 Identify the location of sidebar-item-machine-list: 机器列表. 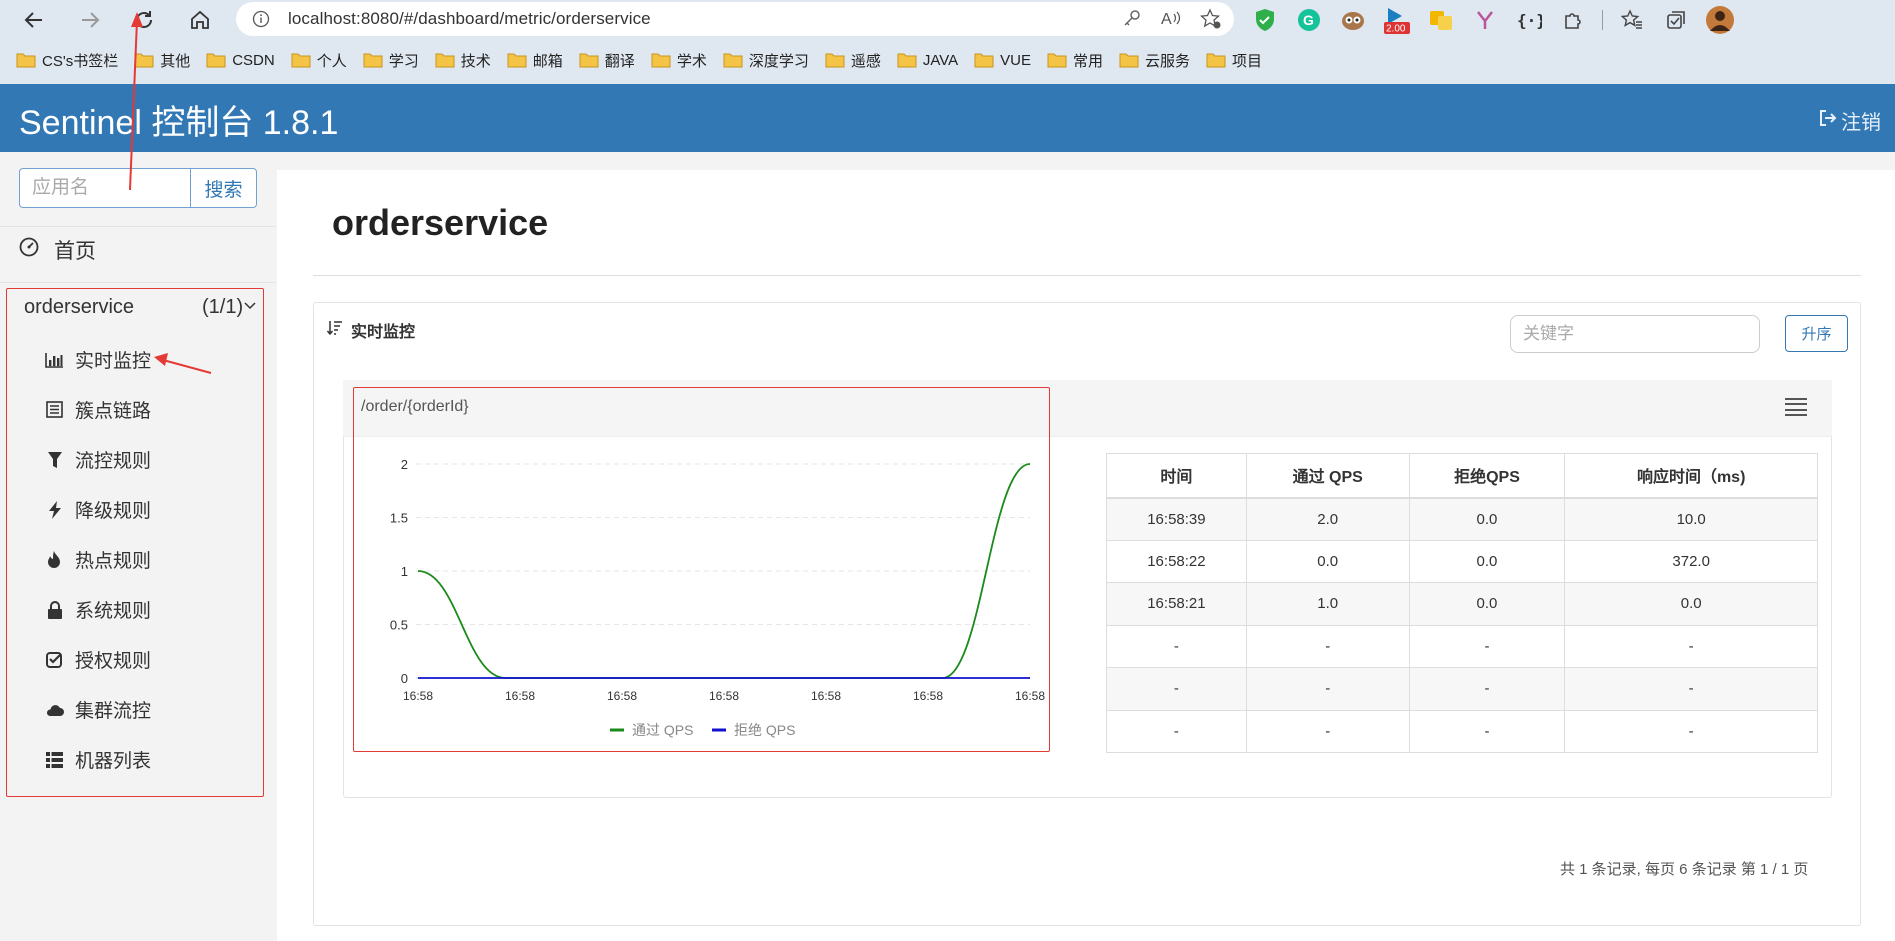
(98, 759).